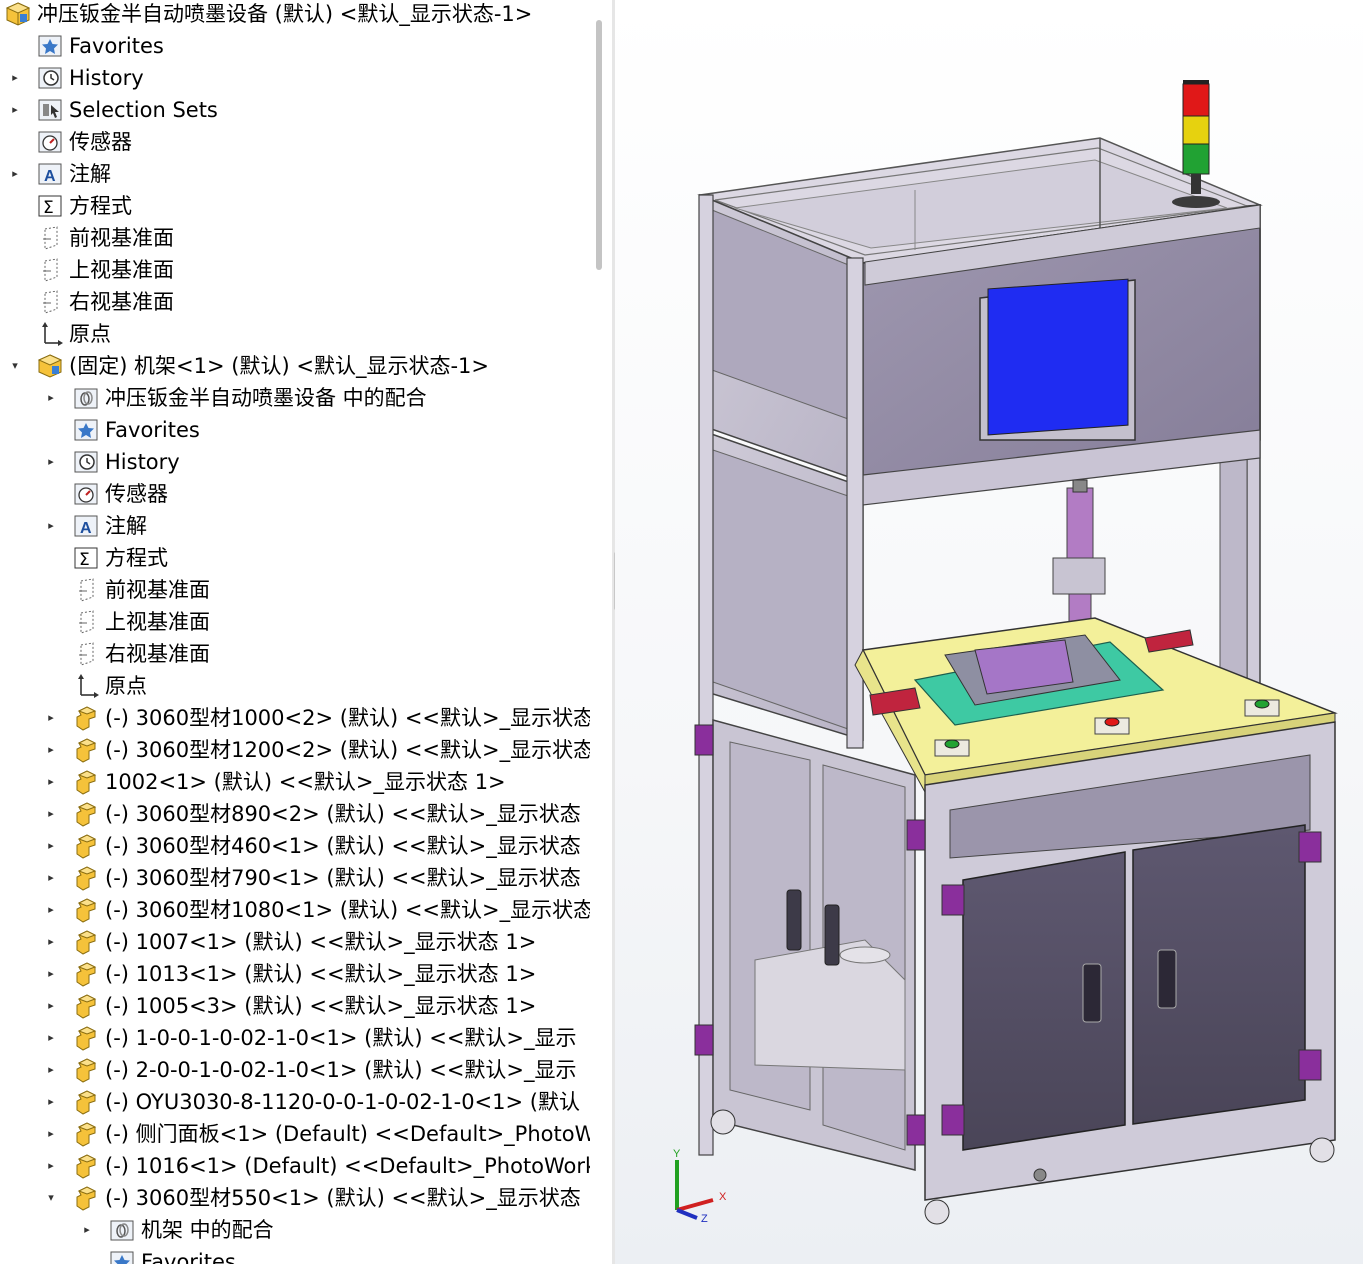  Describe the element at coordinates (100, 142) in the screenshot. I see `tree-item-label: 传感器` at that location.